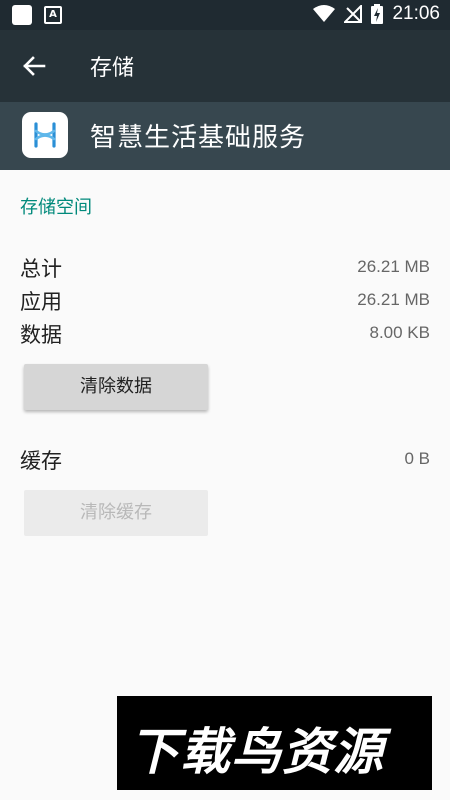 This screenshot has height=800, width=450. What do you see at coordinates (41, 335) in the screenshot?
I see `row-label: 数据` at bounding box center [41, 335].